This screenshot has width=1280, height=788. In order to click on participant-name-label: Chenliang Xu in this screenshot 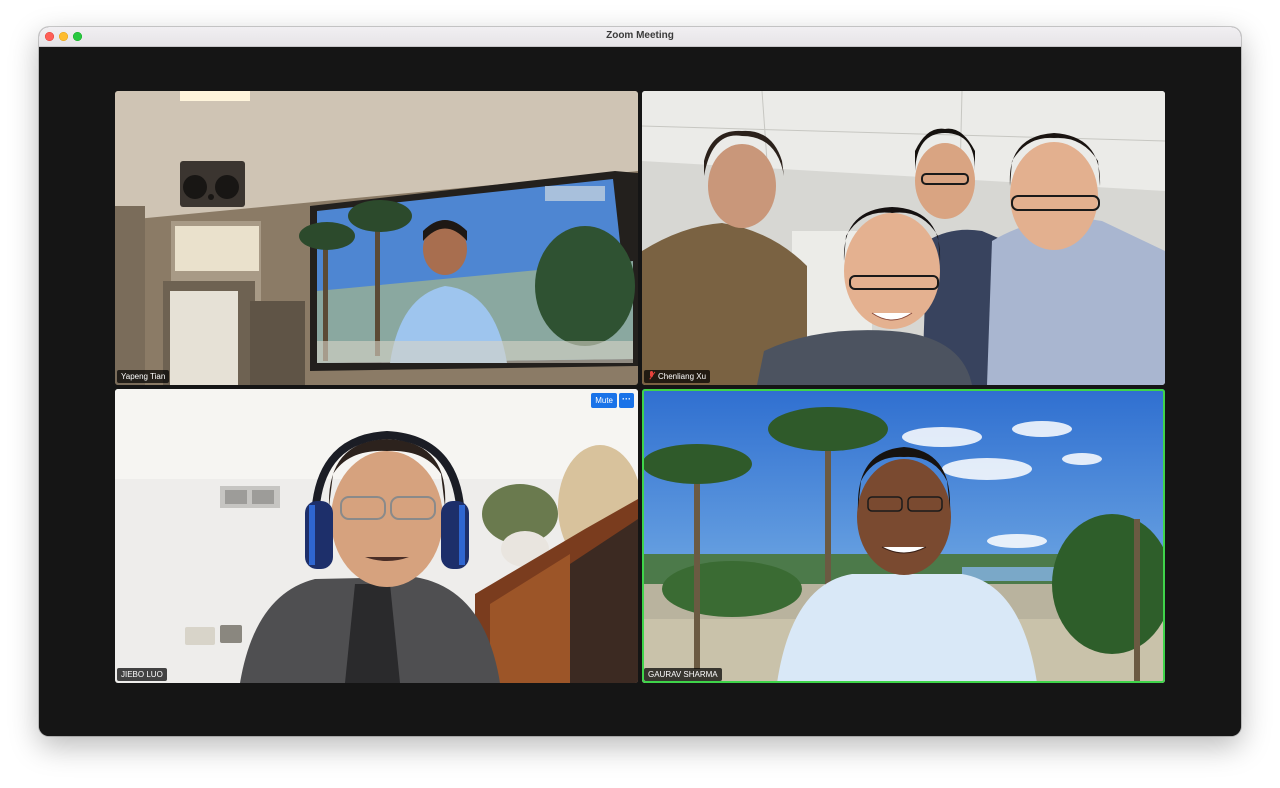, I will do `click(677, 376)`.